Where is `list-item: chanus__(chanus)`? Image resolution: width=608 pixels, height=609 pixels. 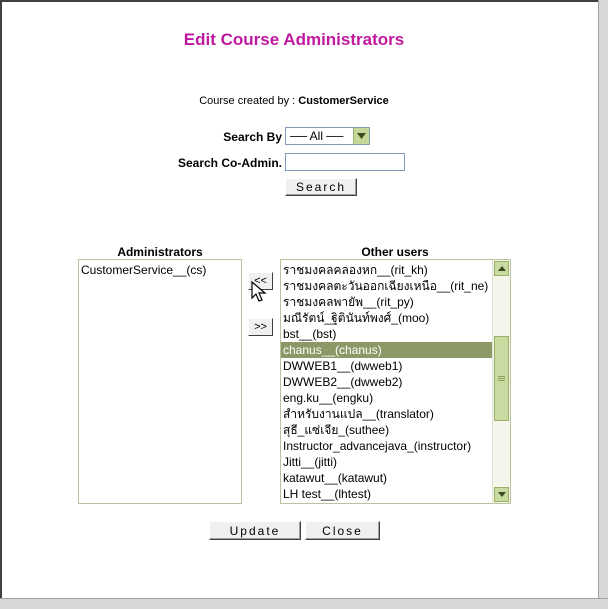
list-item: chanus__(chanus) is located at coordinates (387, 350).